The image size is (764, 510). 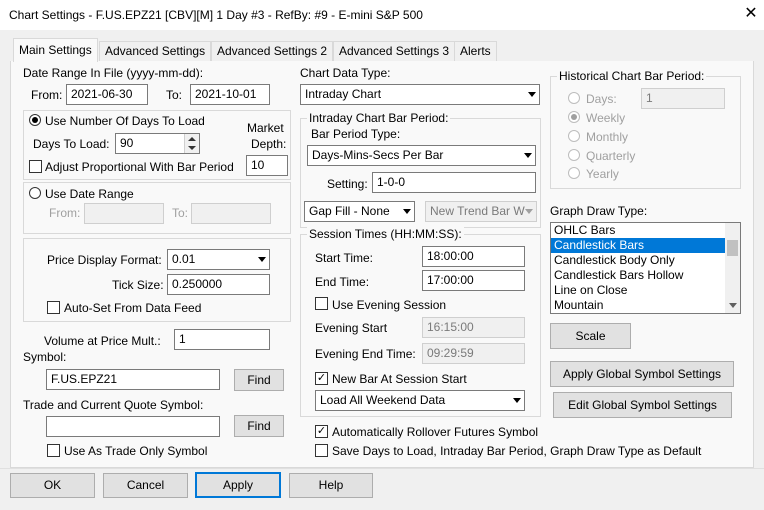 What do you see at coordinates (683, 98) in the screenshot?
I see `historical-days-input: 1` at bounding box center [683, 98].